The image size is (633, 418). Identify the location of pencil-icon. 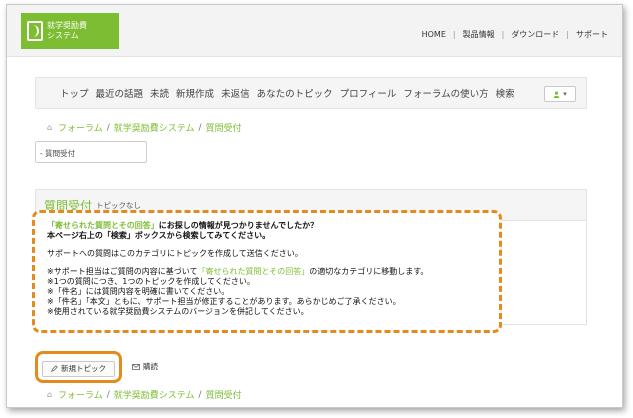
(54, 368).